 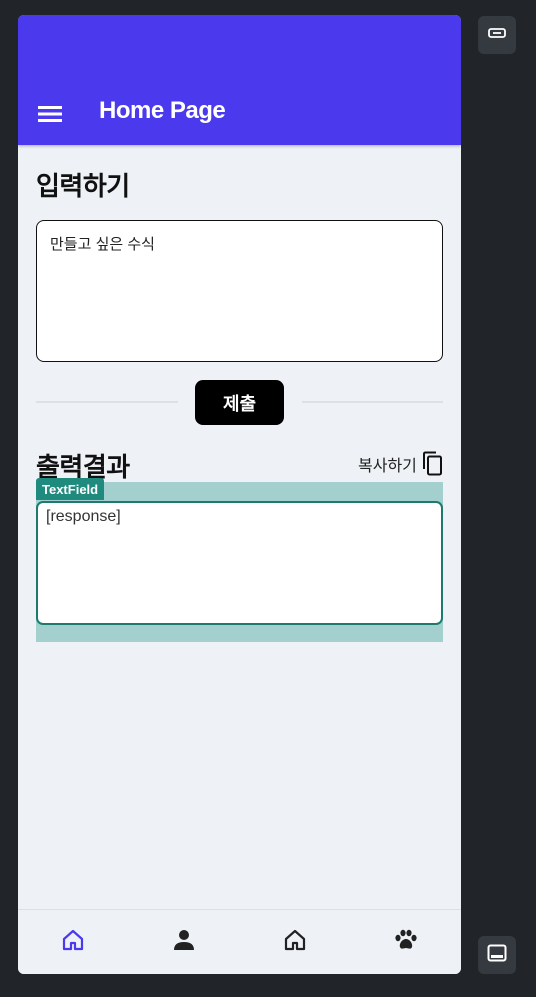 What do you see at coordinates (70, 489) in the screenshot?
I see `textfield-debug-tag: TextField` at bounding box center [70, 489].